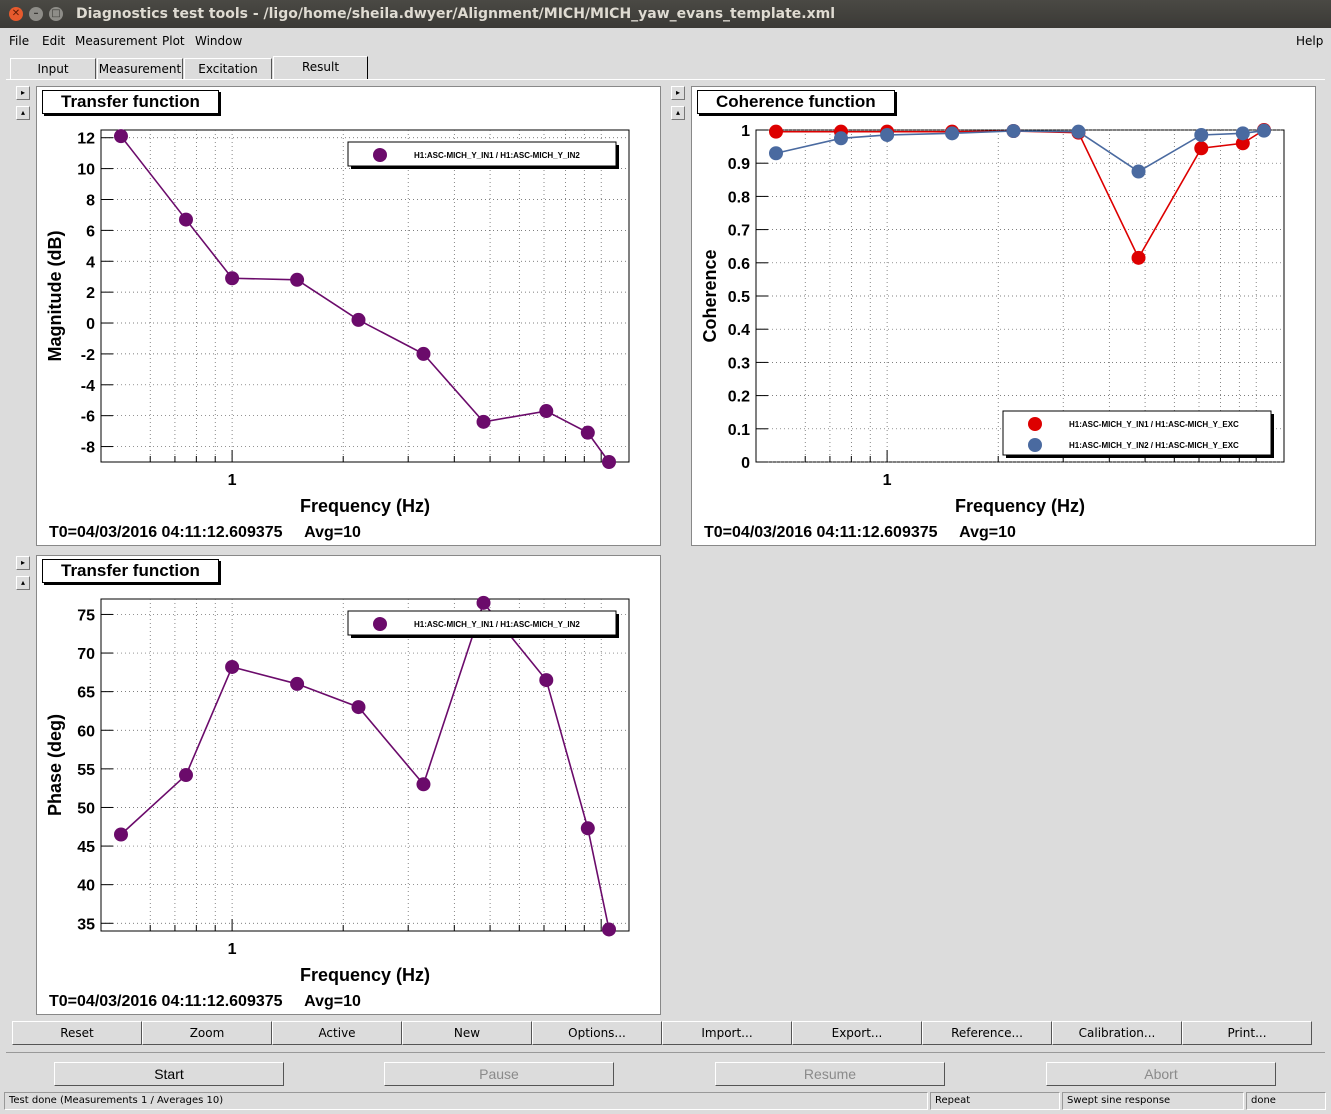 The height and width of the screenshot is (1114, 1331). Describe the element at coordinates (739, 430) in the screenshot. I see `y-tick-label: 0.1` at that location.